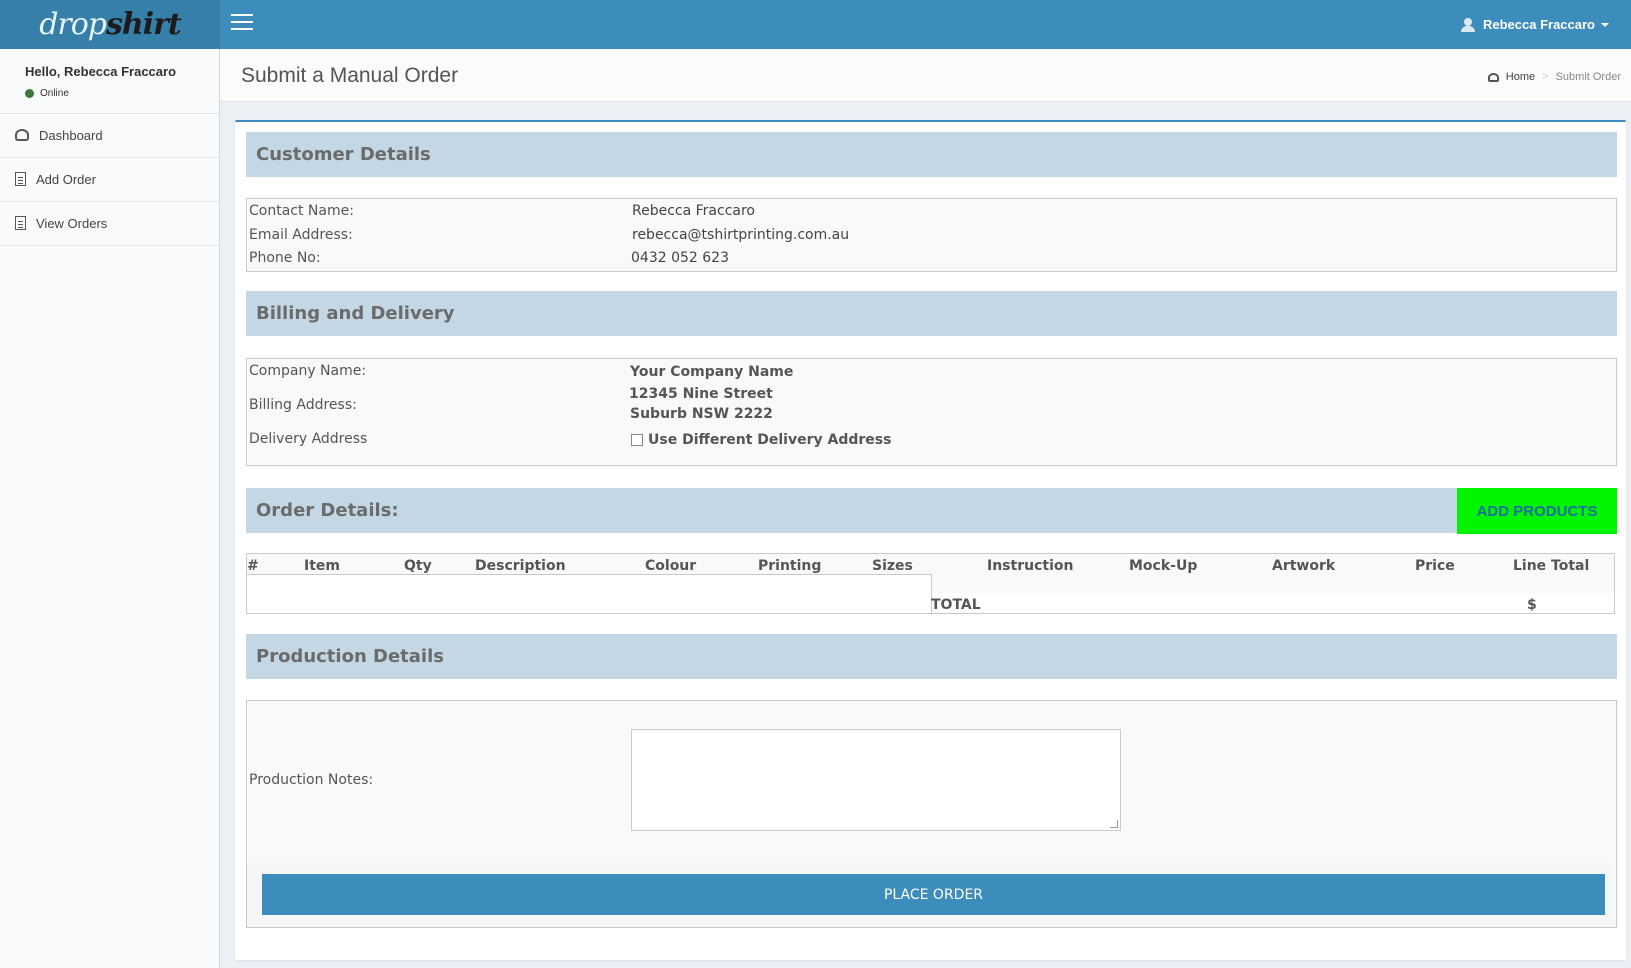 Image resolution: width=1631 pixels, height=968 pixels. What do you see at coordinates (1114, 824) in the screenshot?
I see `resize-handle-icon` at bounding box center [1114, 824].